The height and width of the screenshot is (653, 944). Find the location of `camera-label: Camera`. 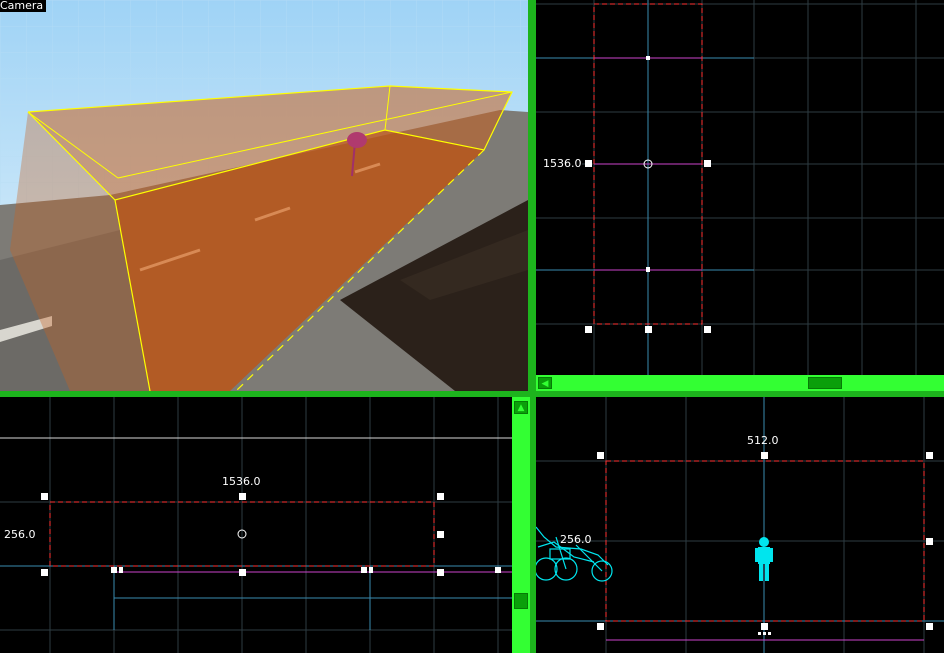

camera-label: Camera is located at coordinates (23, 6).